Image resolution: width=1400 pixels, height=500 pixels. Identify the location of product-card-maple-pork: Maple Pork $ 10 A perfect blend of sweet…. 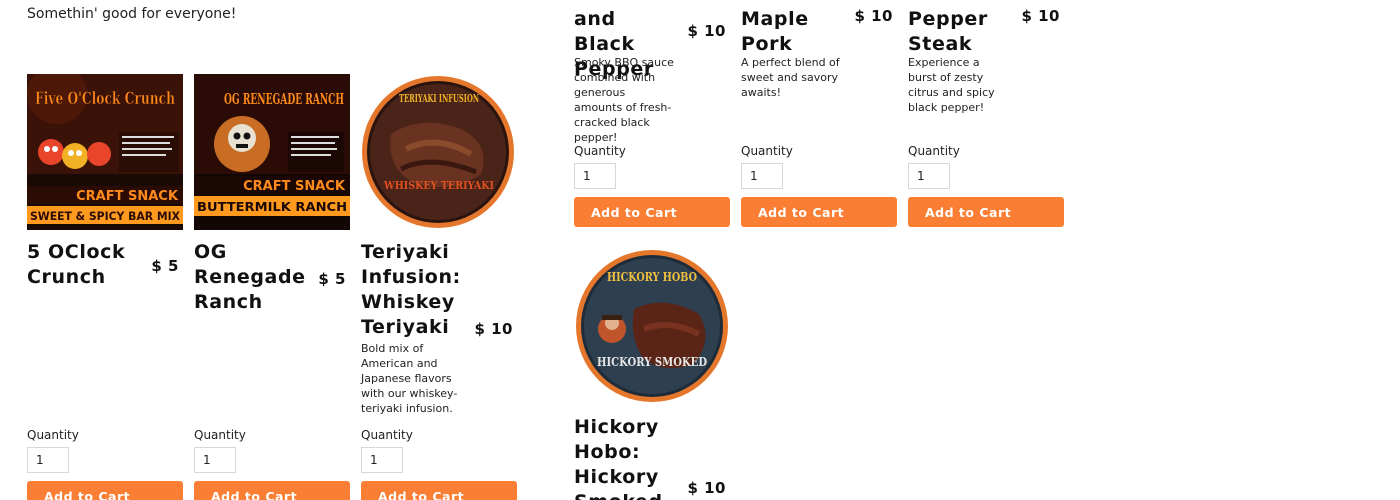
(819, 115).